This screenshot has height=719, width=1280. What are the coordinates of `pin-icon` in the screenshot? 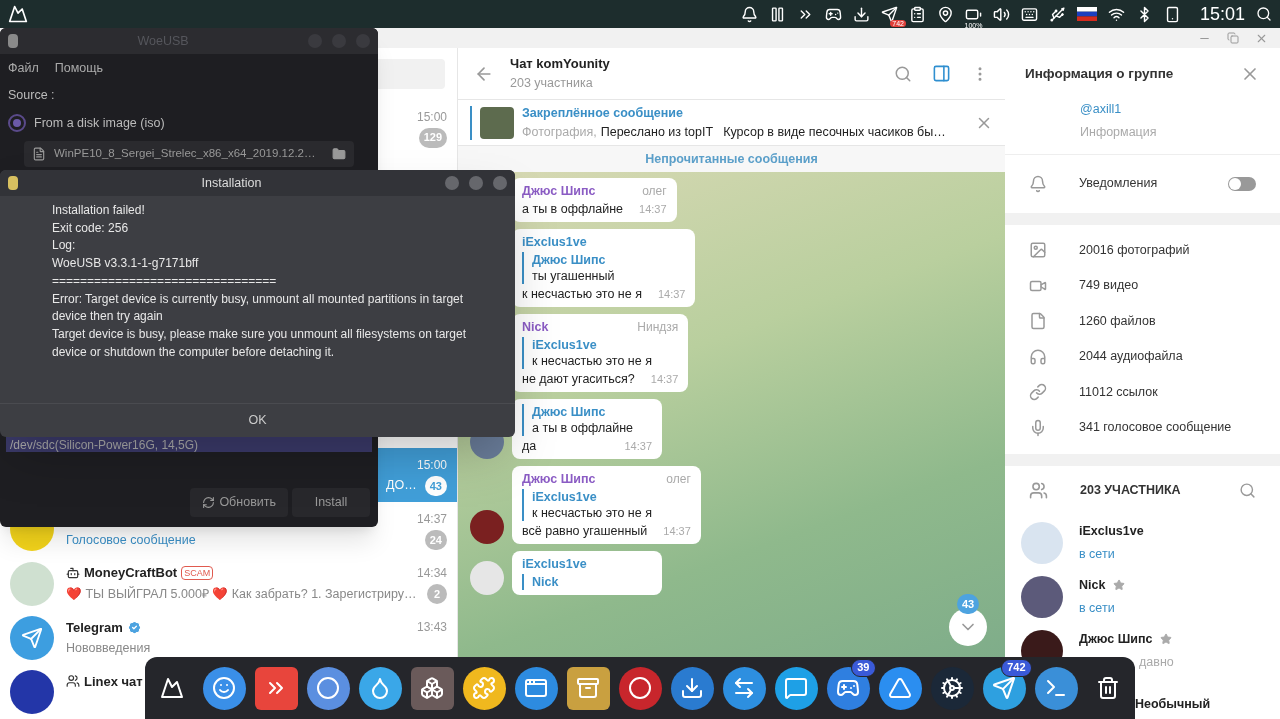 It's located at (945, 14).